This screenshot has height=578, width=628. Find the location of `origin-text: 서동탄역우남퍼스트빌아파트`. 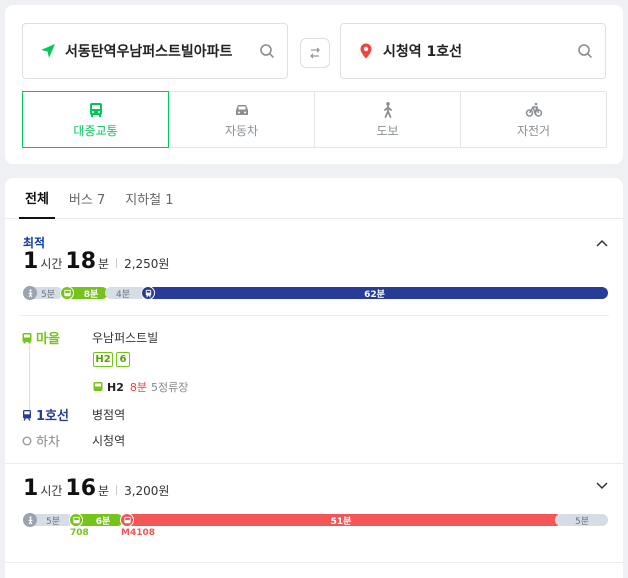

origin-text: 서동탄역우남퍼스트빌아파트 is located at coordinates (149, 52).